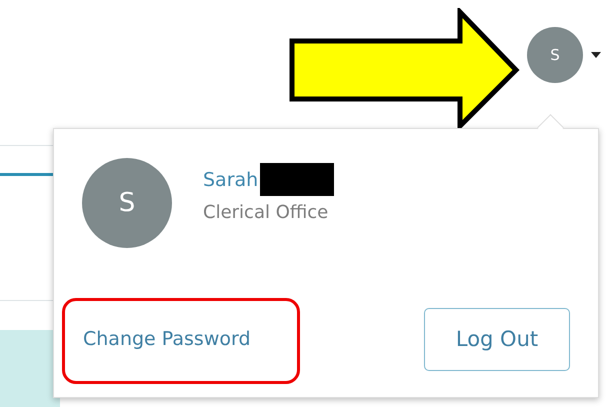 The width and height of the screenshot is (615, 407). I want to click on caret-icon, so click(596, 55).